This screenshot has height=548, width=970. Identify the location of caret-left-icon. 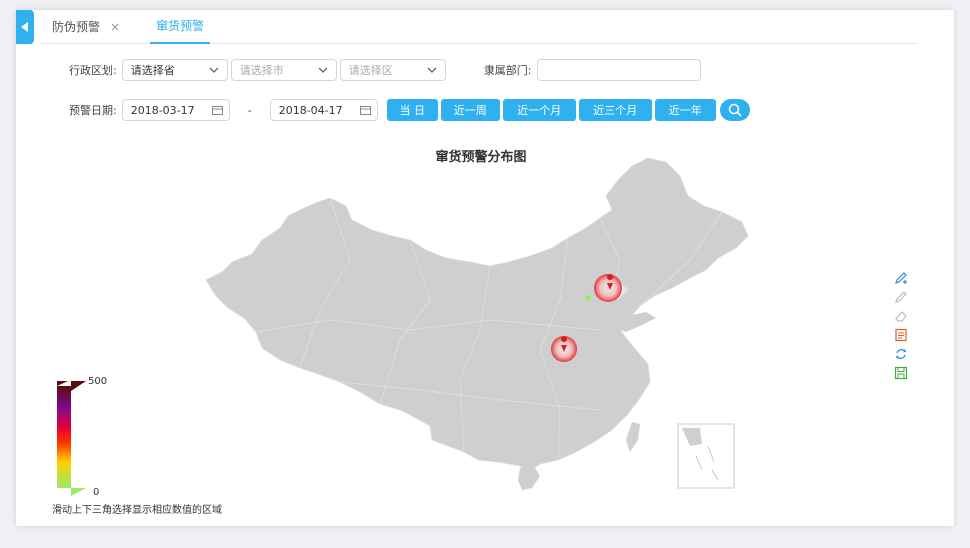
(24, 27).